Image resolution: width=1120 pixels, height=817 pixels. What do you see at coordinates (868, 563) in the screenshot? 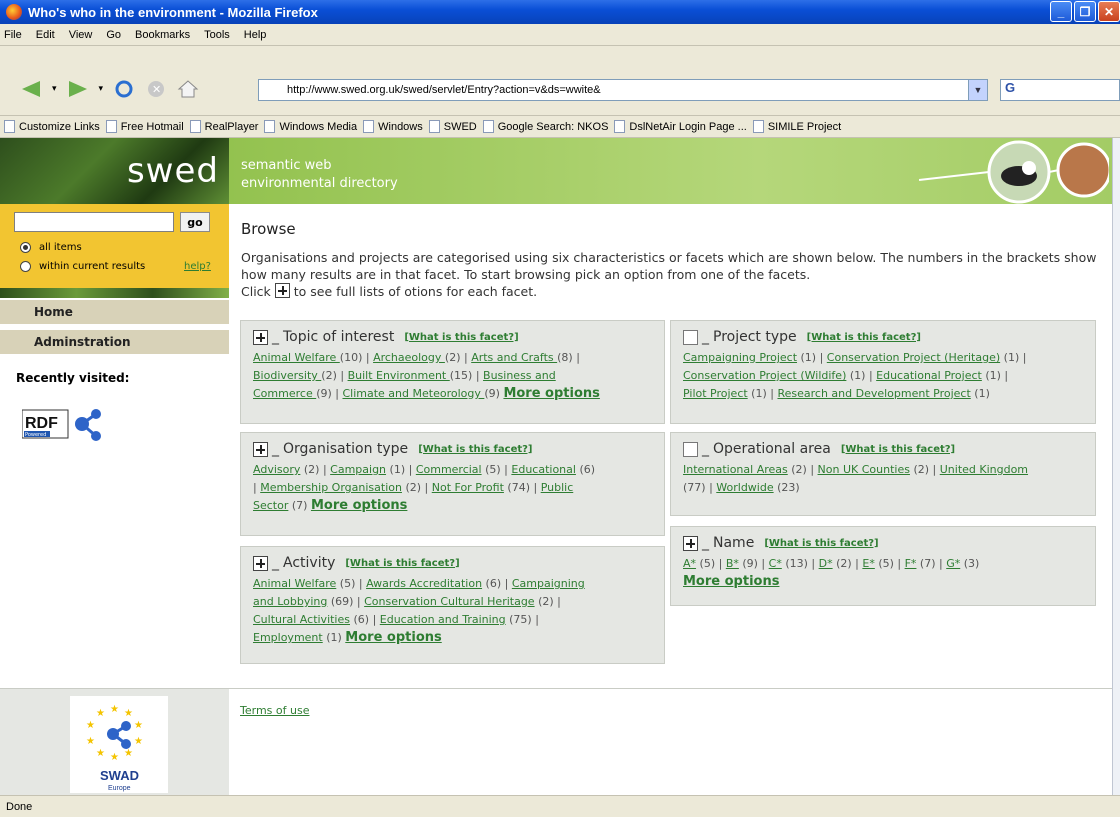
I see `name-option-e: E*` at bounding box center [868, 563].